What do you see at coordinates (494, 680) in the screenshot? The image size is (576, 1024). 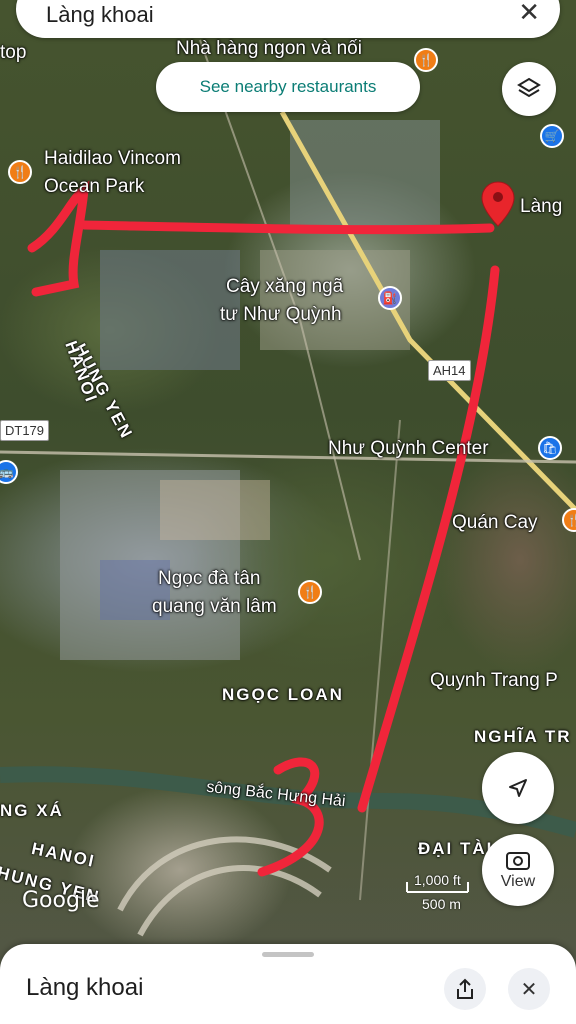 I see `map-label: Quynh Trang P` at bounding box center [494, 680].